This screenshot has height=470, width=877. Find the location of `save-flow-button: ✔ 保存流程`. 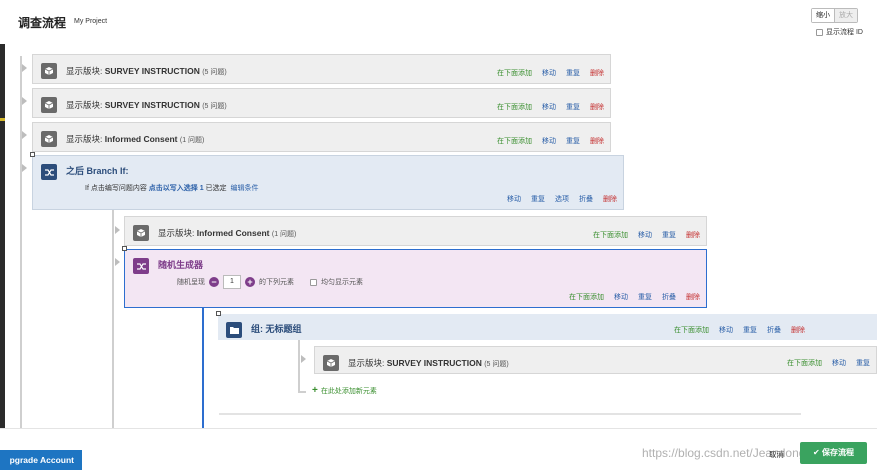

save-flow-button: ✔ 保存流程 is located at coordinates (833, 453).